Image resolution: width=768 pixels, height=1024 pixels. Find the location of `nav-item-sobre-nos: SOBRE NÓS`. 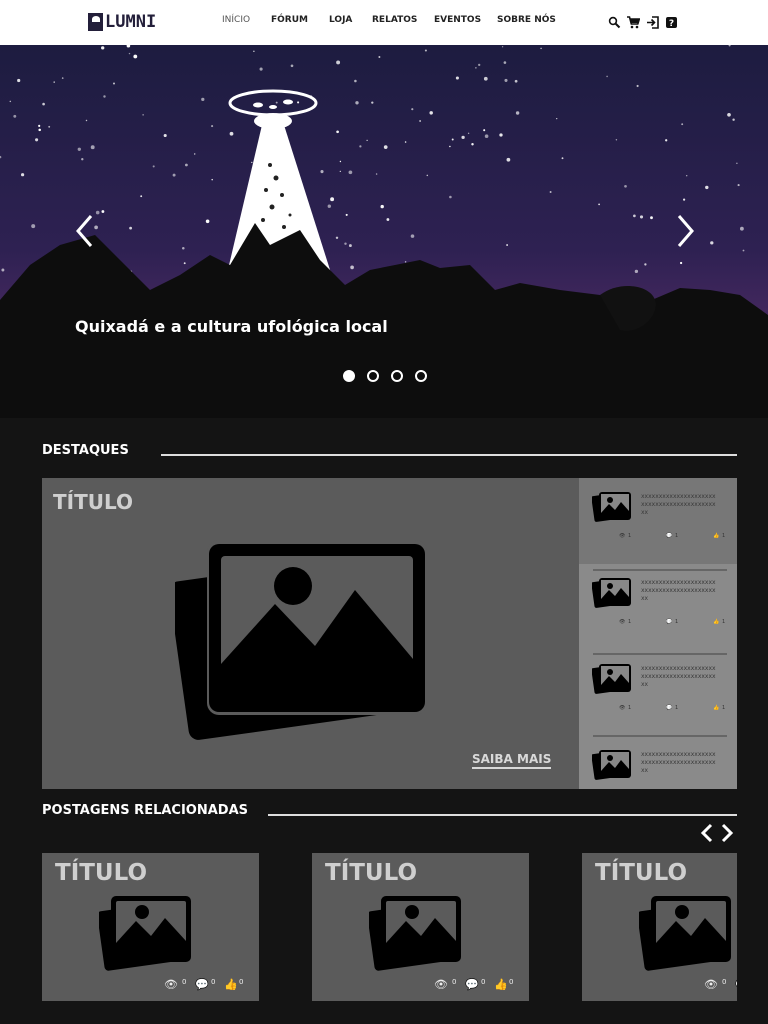

nav-item-sobre-nos: SOBRE NÓS is located at coordinates (526, 20).